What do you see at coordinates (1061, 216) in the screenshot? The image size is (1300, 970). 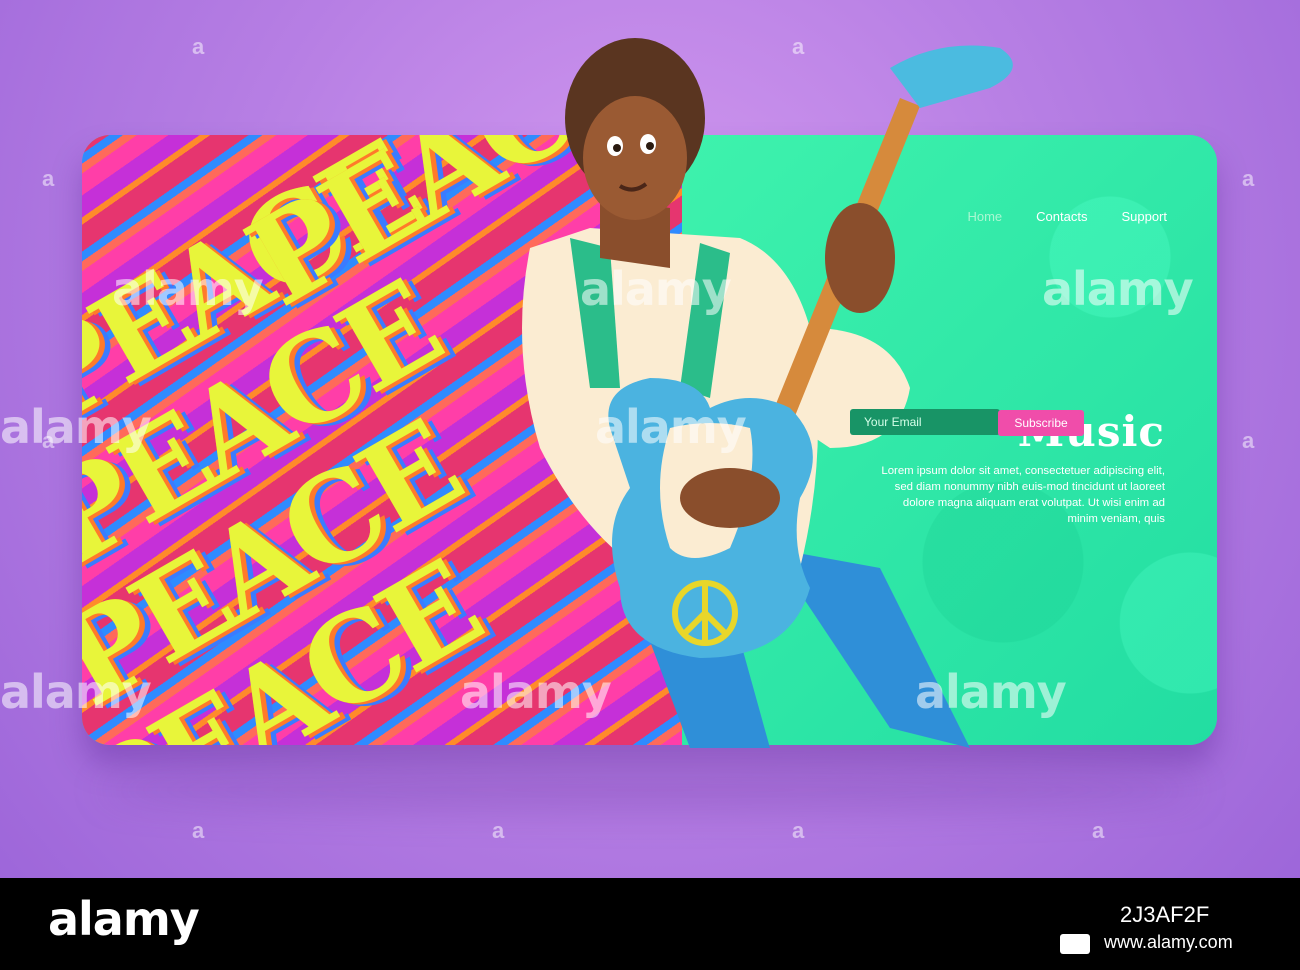 I see `nav-contacts-link: Contacts` at bounding box center [1061, 216].